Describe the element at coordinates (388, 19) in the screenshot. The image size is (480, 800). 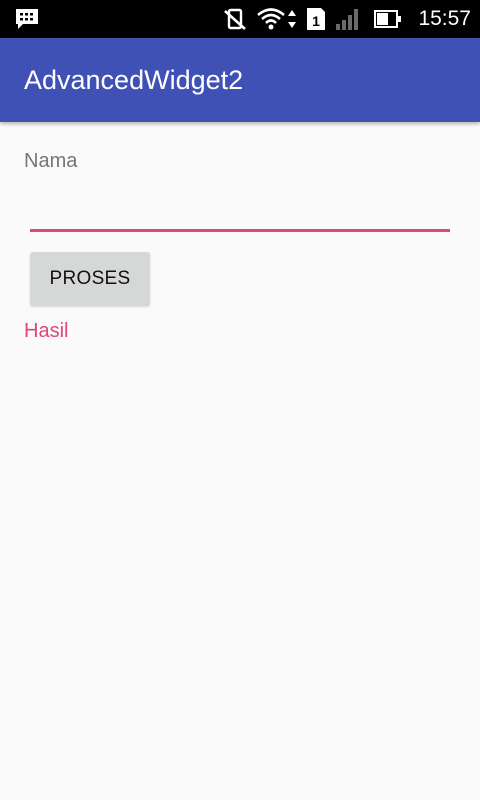
I see `battery-icon` at that location.